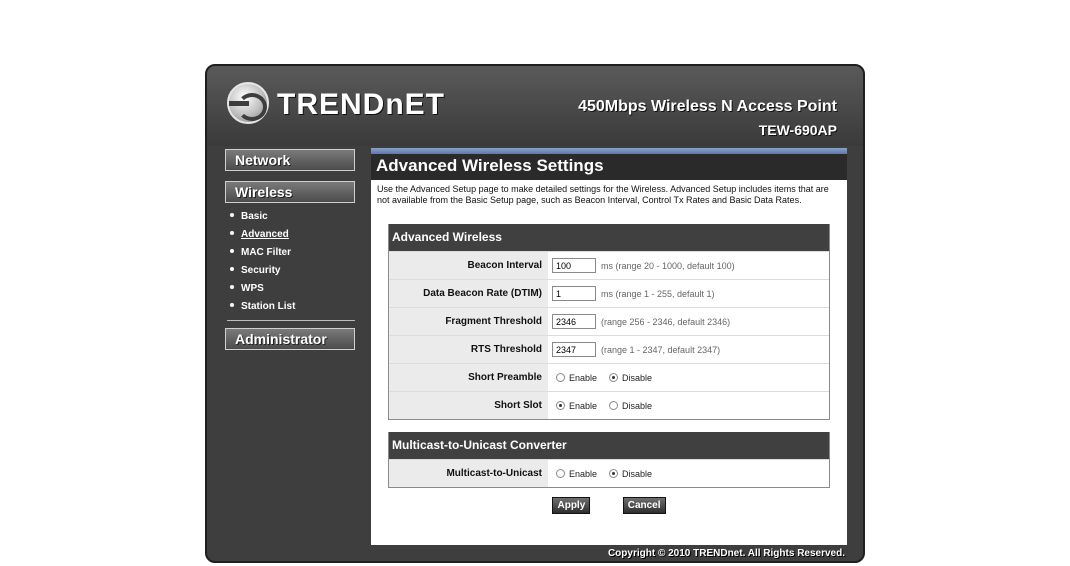  Describe the element at coordinates (468, 377) in the screenshot. I see `short-preamble-label: Short Preamble` at that location.